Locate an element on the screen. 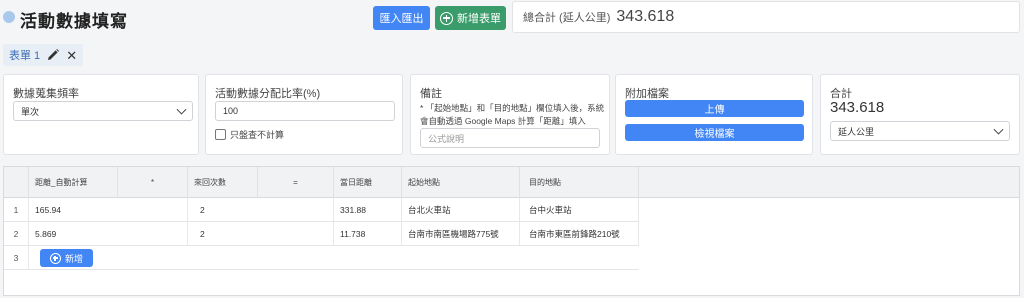 The image size is (1024, 298). column-header: 來回次數 is located at coordinates (223, 182).